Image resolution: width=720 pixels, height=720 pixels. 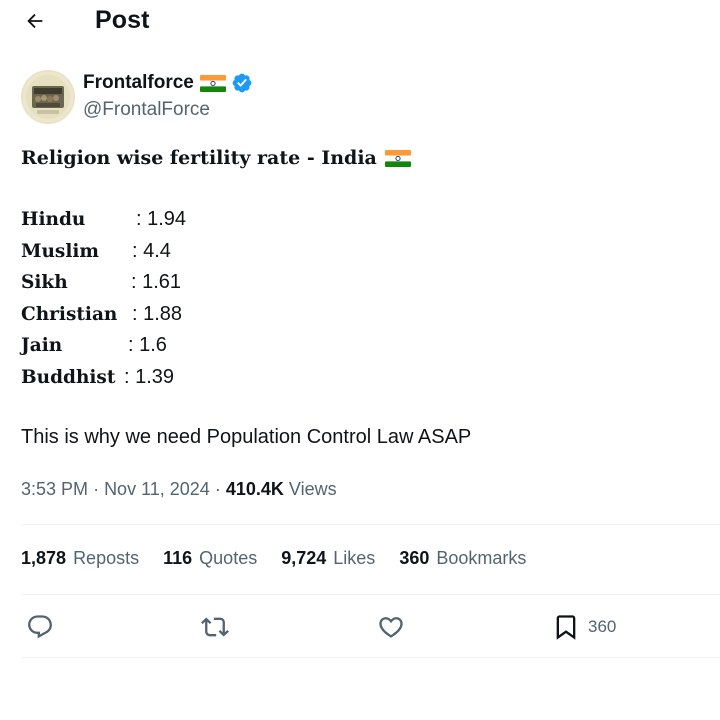 I want to click on action-bar: 360, so click(x=360, y=627).